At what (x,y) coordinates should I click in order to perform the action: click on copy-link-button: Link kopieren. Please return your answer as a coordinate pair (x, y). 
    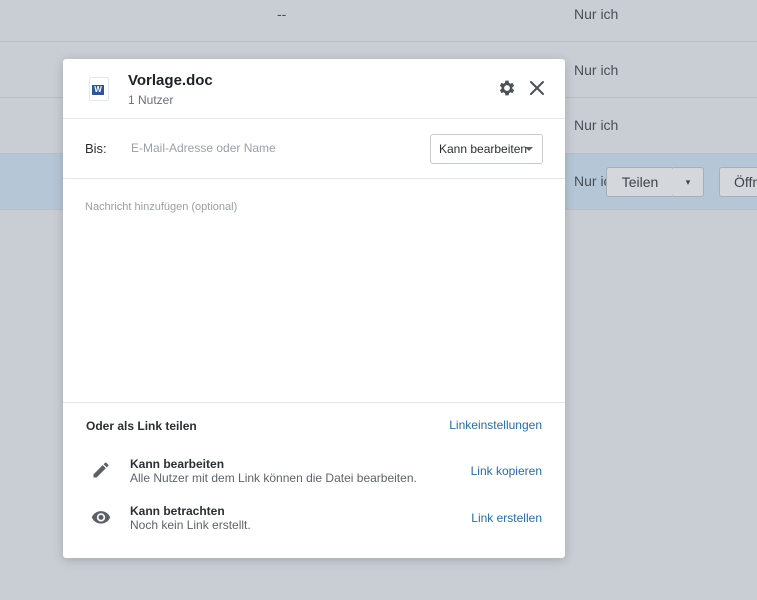
    Looking at the image, I should click on (506, 471).